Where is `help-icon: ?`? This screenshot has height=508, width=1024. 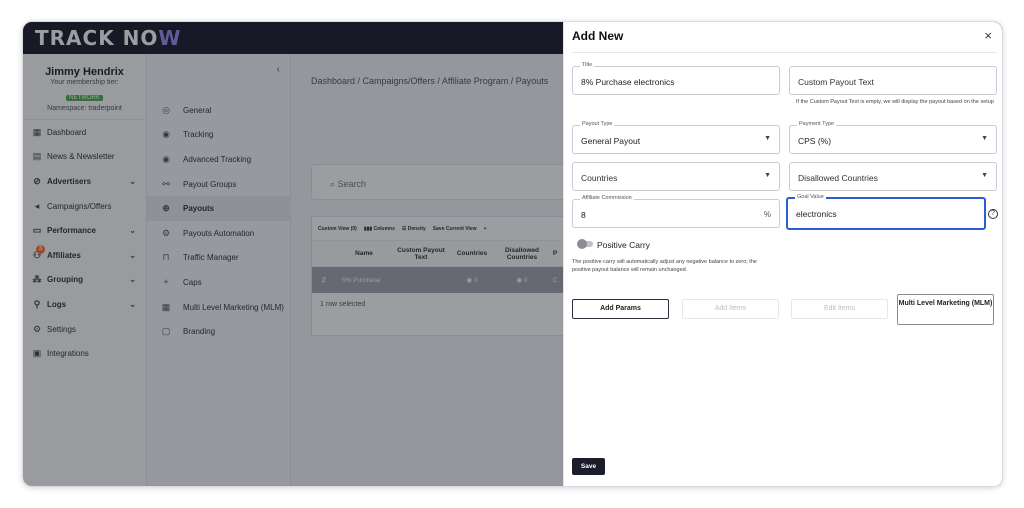
help-icon: ? is located at coordinates (993, 214).